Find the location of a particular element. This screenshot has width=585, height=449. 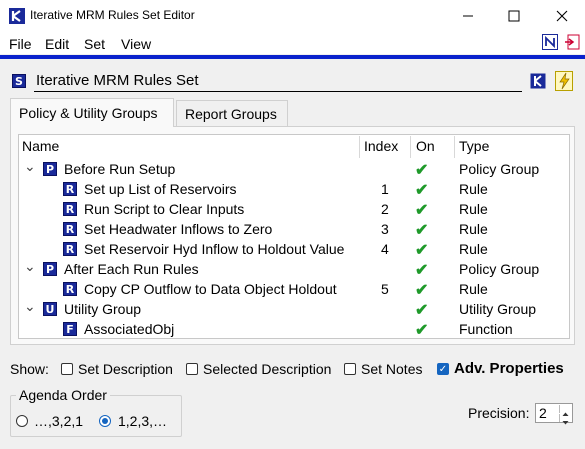

row-index: 3 is located at coordinates (385, 229).